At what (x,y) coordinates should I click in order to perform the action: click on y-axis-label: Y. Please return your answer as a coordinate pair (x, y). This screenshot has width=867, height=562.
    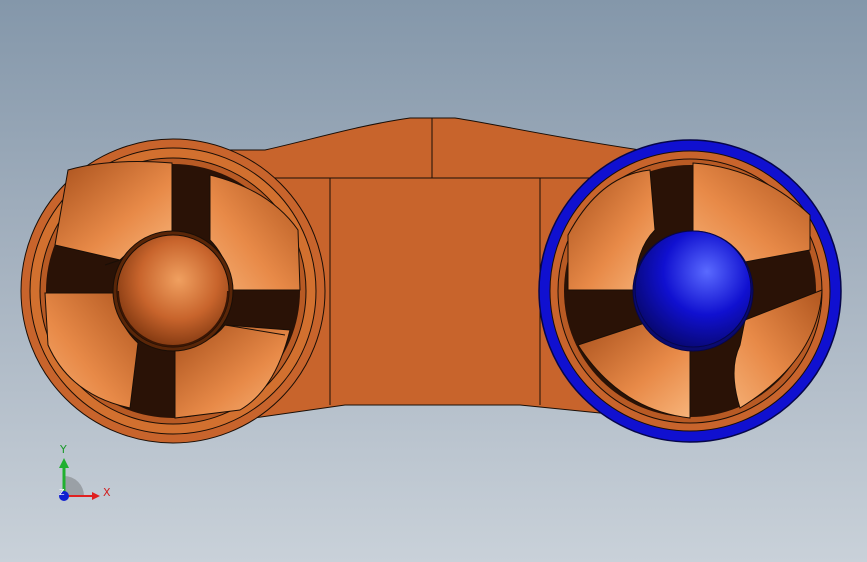
    Looking at the image, I should click on (63, 449).